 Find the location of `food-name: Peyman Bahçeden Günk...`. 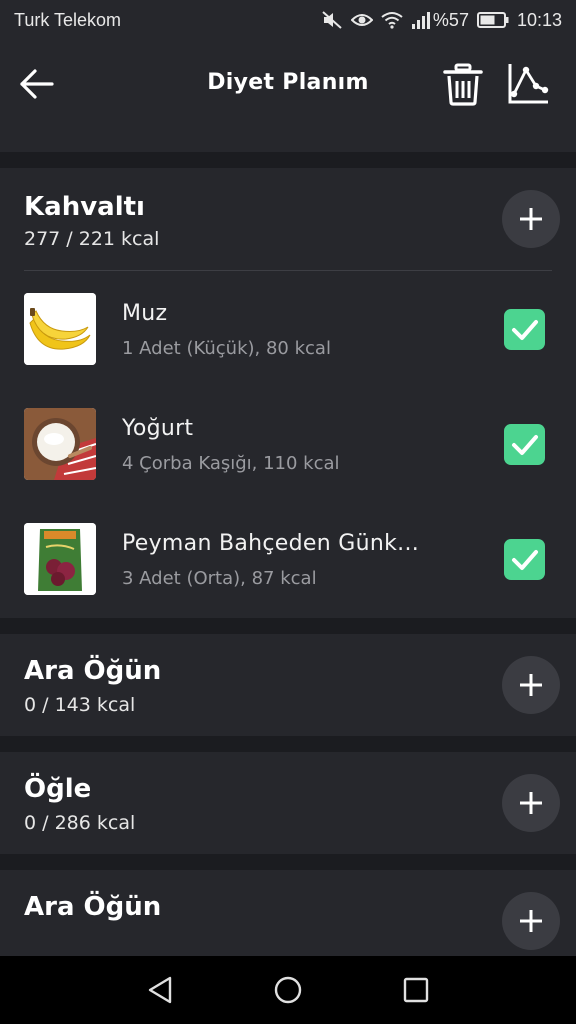

food-name: Peyman Bahçeden Günk... is located at coordinates (271, 543).